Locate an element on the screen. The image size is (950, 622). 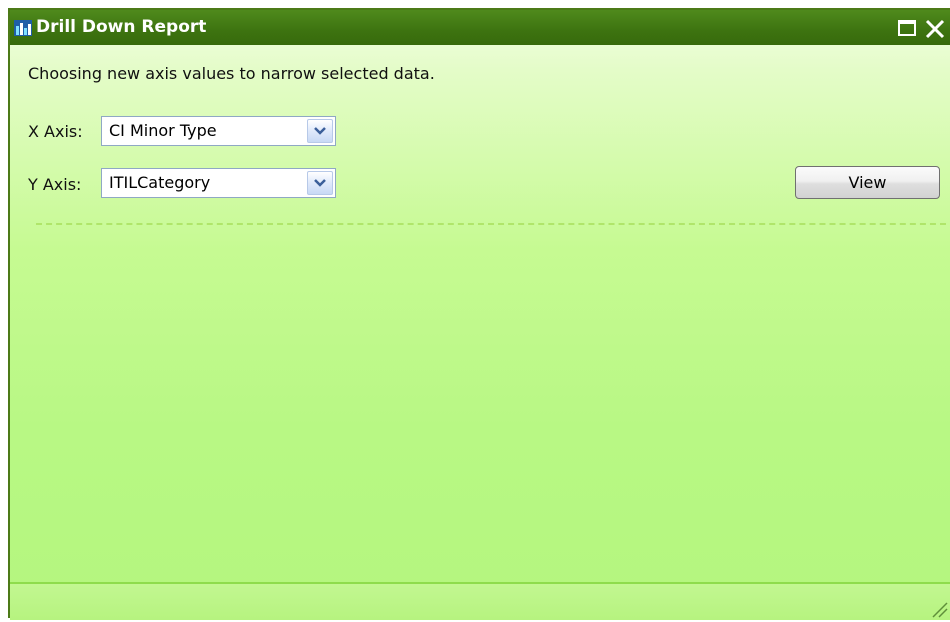
y-axis-selected-value: ITILCategory is located at coordinates (160, 182).